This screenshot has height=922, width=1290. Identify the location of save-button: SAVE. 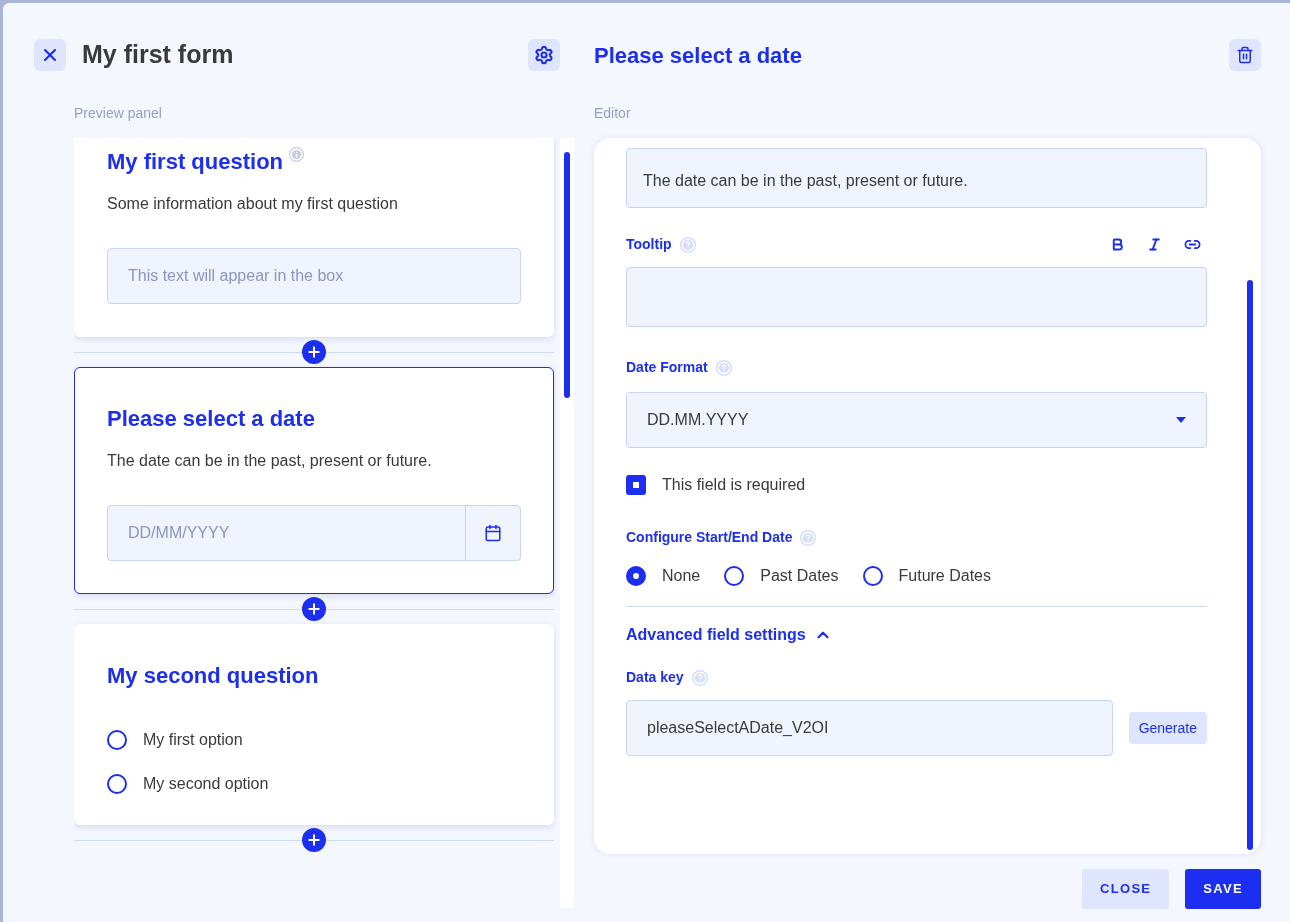
(1223, 889).